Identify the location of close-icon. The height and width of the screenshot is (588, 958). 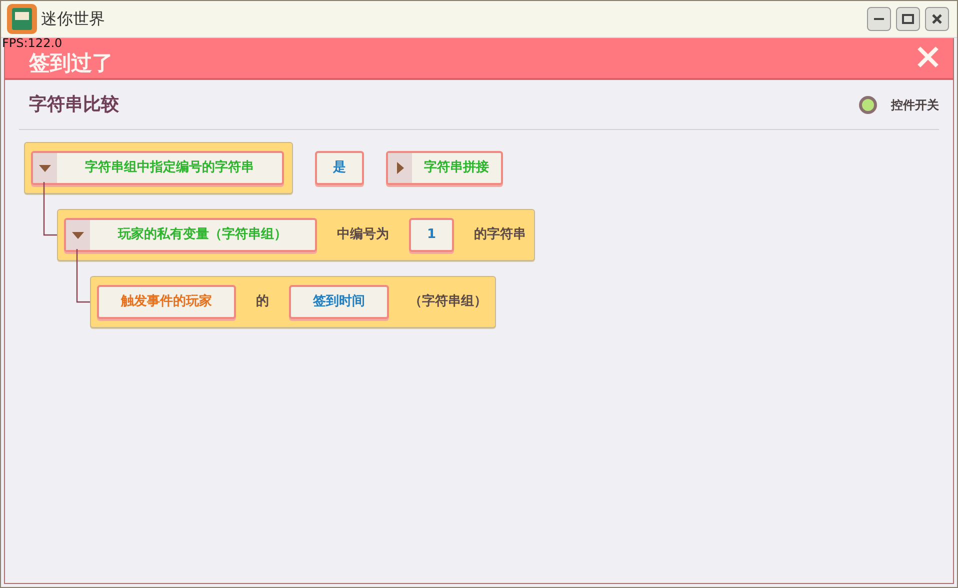
(937, 19).